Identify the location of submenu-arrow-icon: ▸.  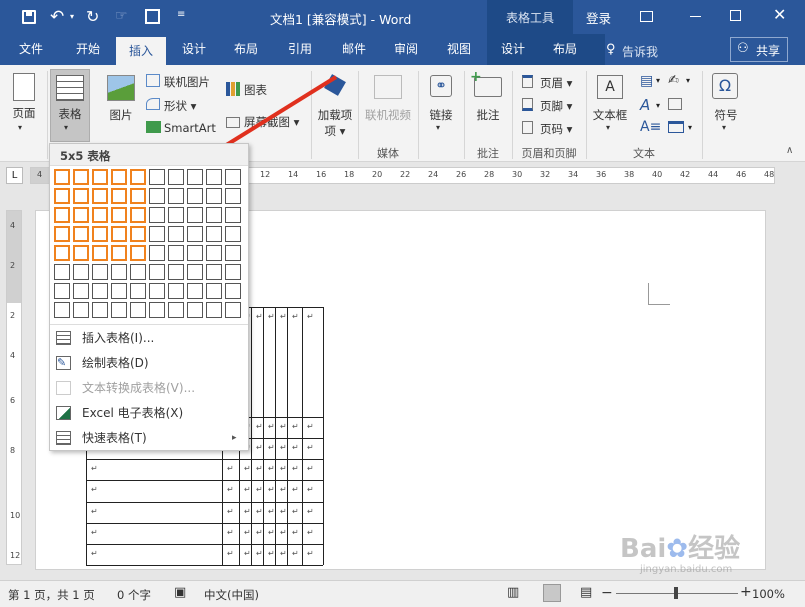
(234, 438).